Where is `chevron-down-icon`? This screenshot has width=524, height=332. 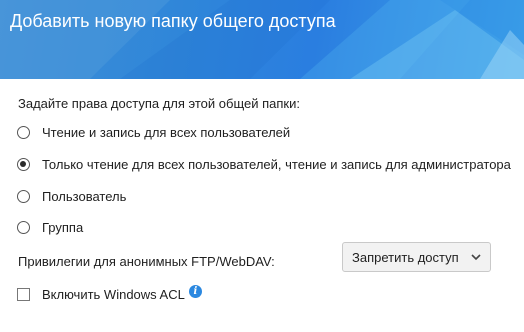
chevron-down-icon is located at coordinates (476, 257).